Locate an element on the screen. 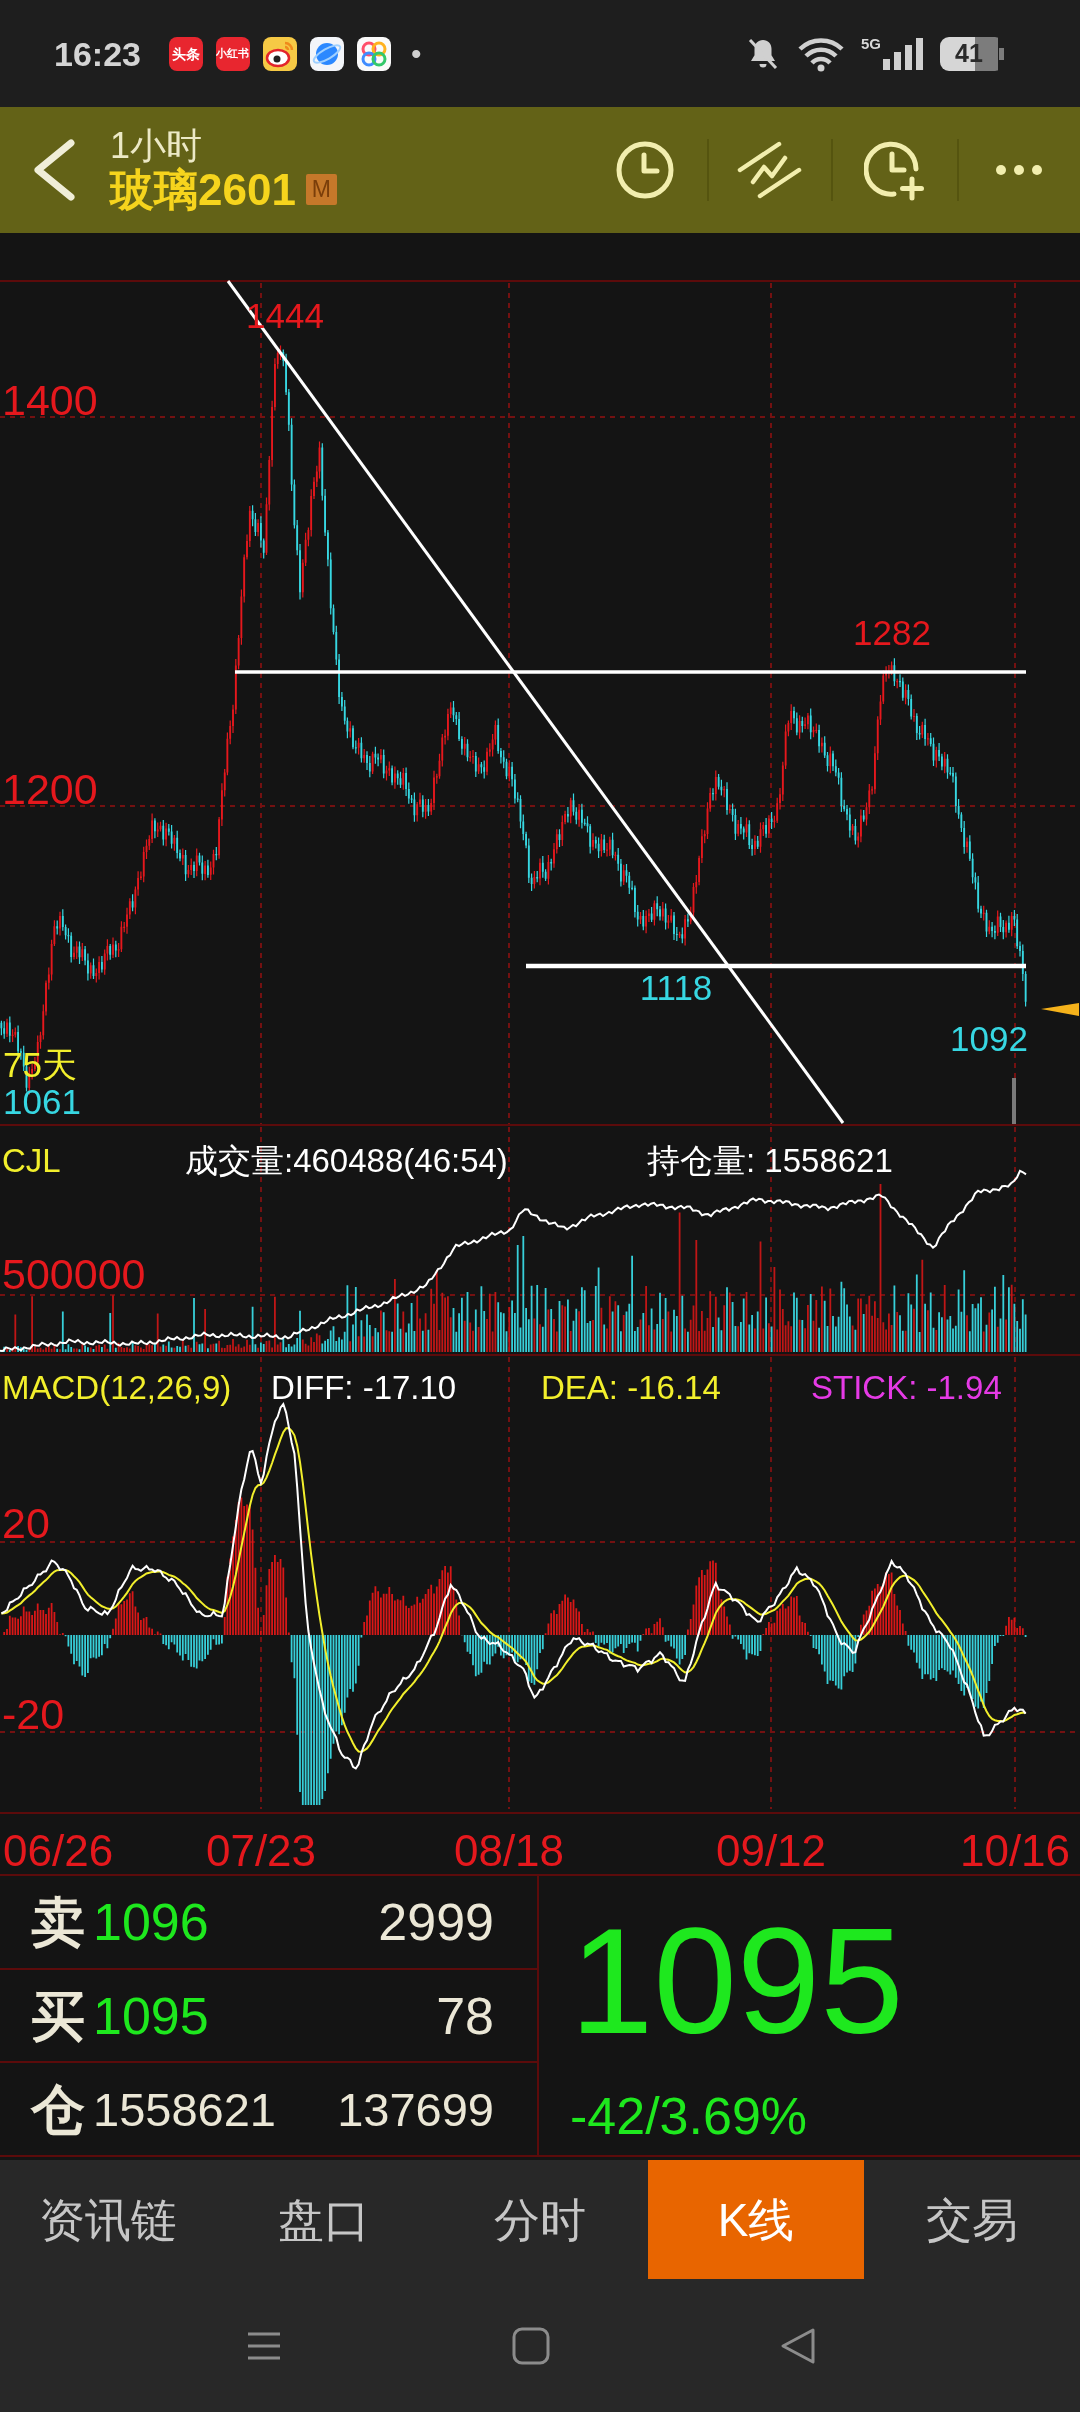 The height and width of the screenshot is (2412, 1080). quote-price: 1558621 is located at coordinates (184, 2109).